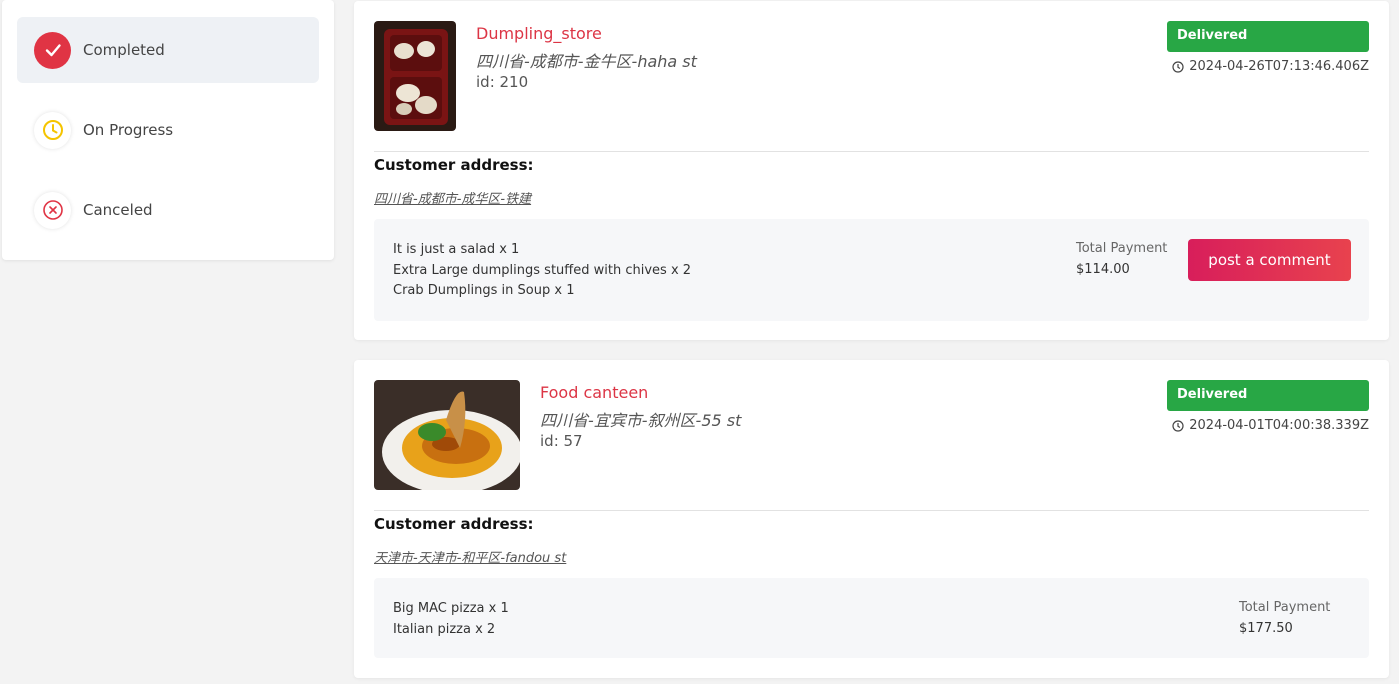 This screenshot has width=1399, height=684. Describe the element at coordinates (502, 82) in the screenshot. I see `store-id: id: 210` at that location.